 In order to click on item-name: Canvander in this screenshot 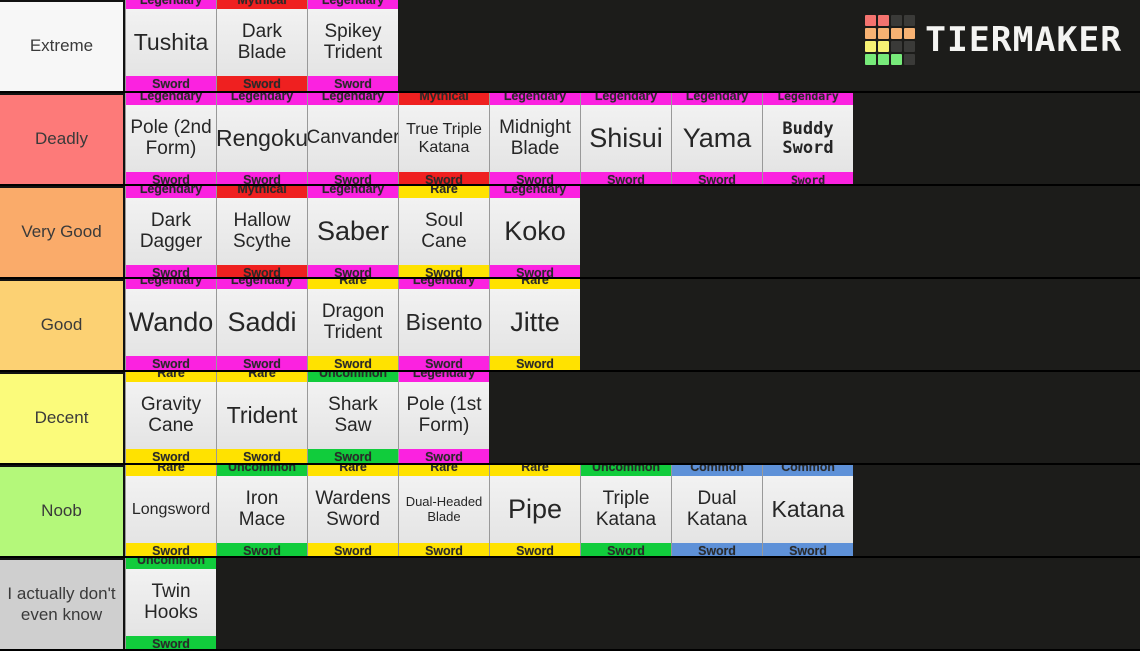, I will do `click(353, 138)`.